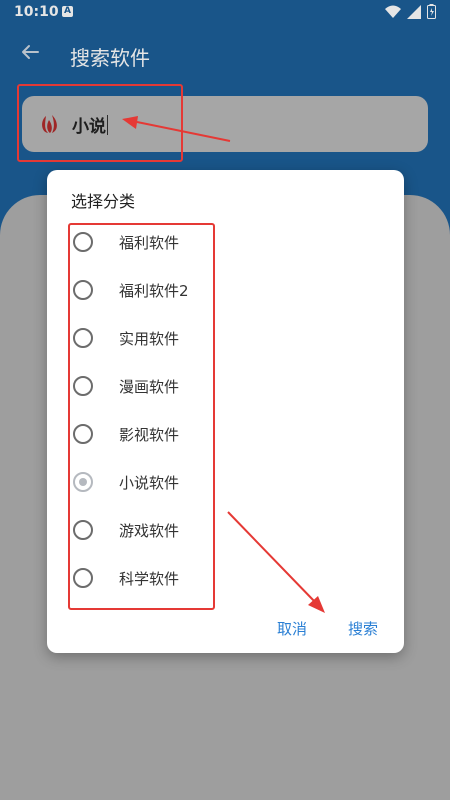  Describe the element at coordinates (292, 628) in the screenshot. I see `cancel-button: 取消` at that location.